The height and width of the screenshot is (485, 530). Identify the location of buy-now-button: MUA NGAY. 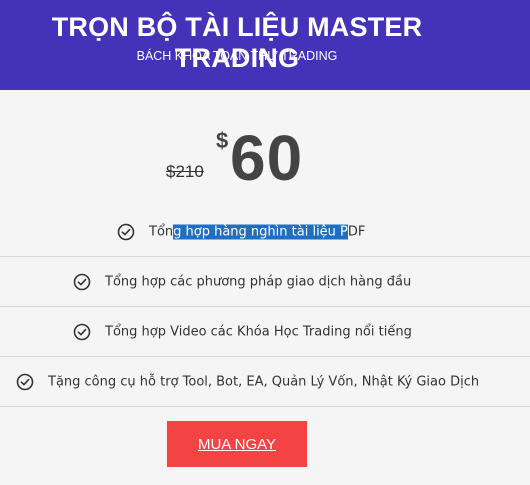
(237, 444).